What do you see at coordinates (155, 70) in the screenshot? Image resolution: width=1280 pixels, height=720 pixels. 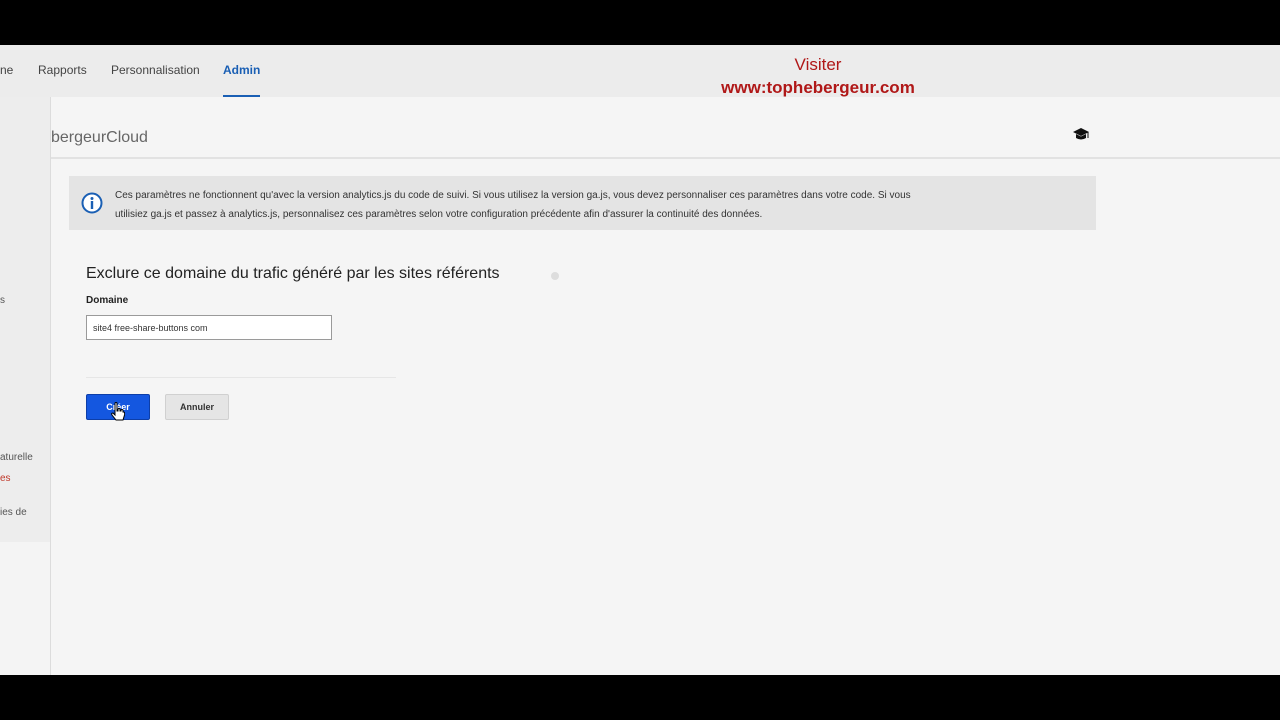 I see `tab-personnalisation: Personnalisation` at bounding box center [155, 70].